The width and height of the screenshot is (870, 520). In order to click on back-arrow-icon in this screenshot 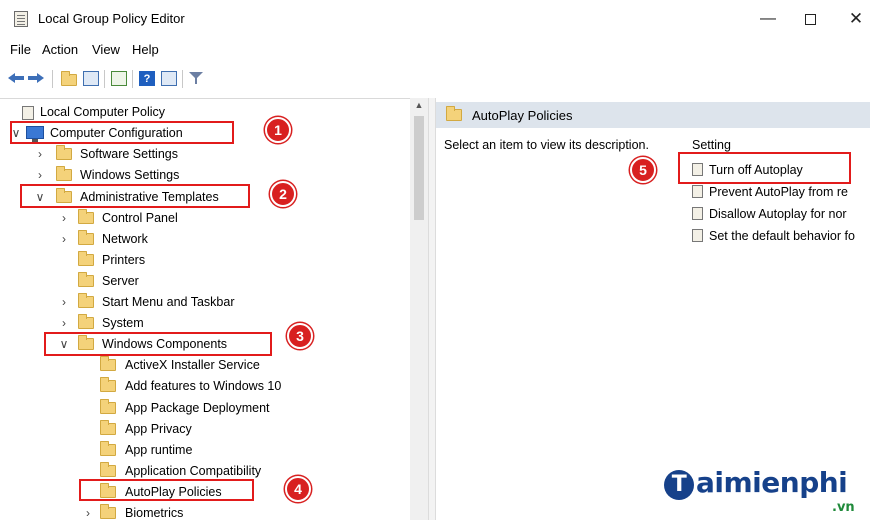, I will do `click(17, 78)`.